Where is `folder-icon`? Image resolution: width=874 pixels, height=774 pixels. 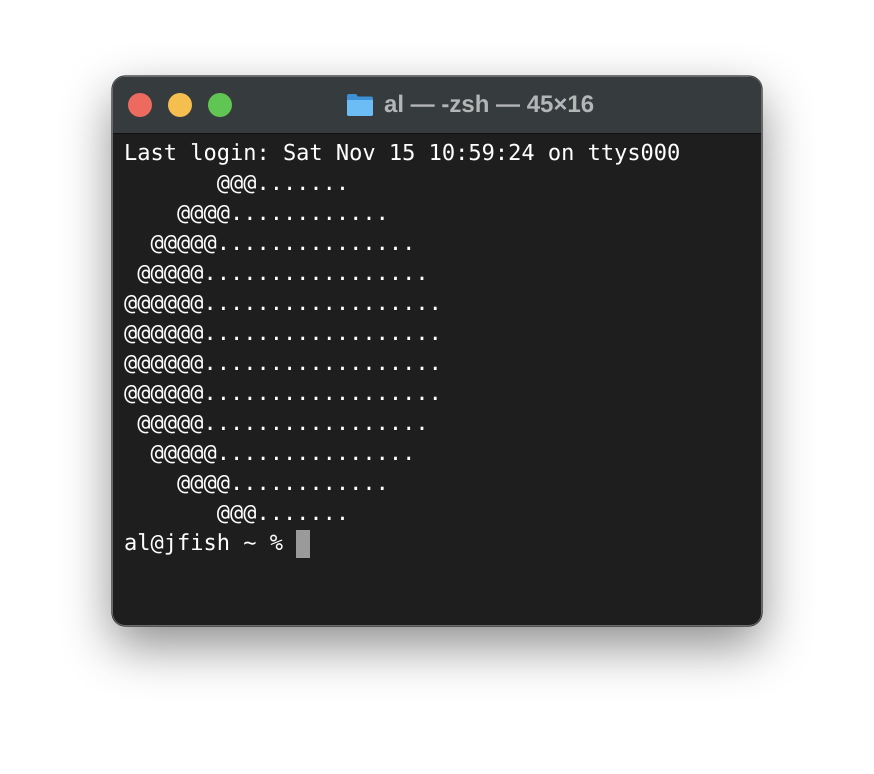 folder-icon is located at coordinates (360, 105).